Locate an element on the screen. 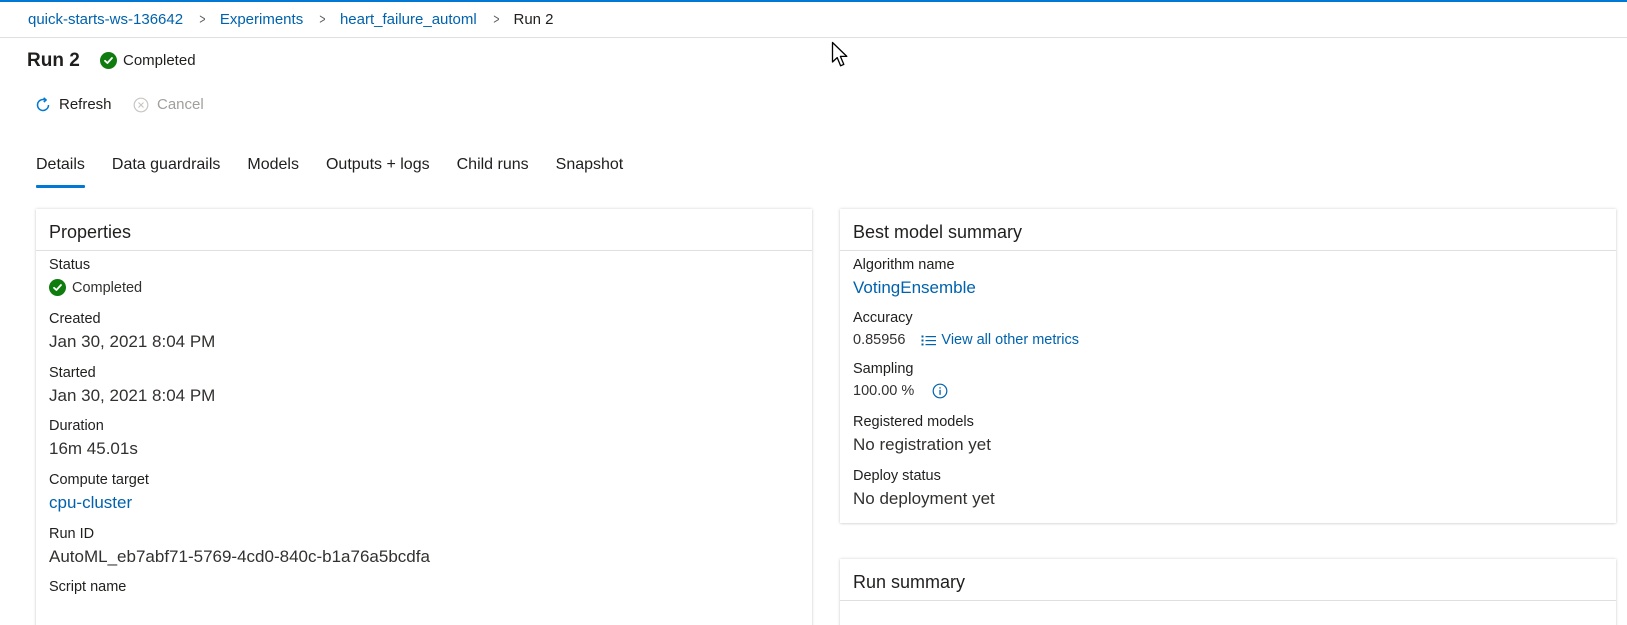 Image resolution: width=1627 pixels, height=625 pixels. accuracy-row: 0.85956 View all other metrics is located at coordinates (966, 340).